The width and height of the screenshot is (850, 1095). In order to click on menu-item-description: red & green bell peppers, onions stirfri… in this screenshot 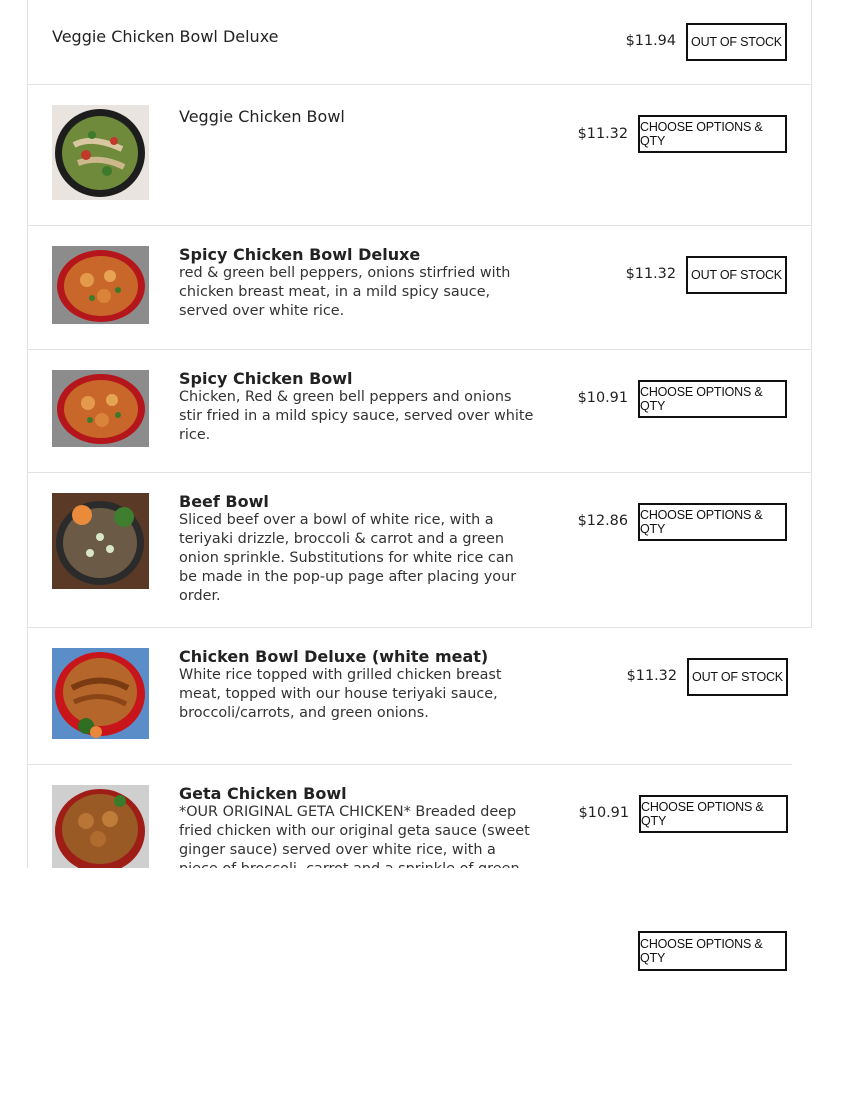, I will do `click(345, 292)`.